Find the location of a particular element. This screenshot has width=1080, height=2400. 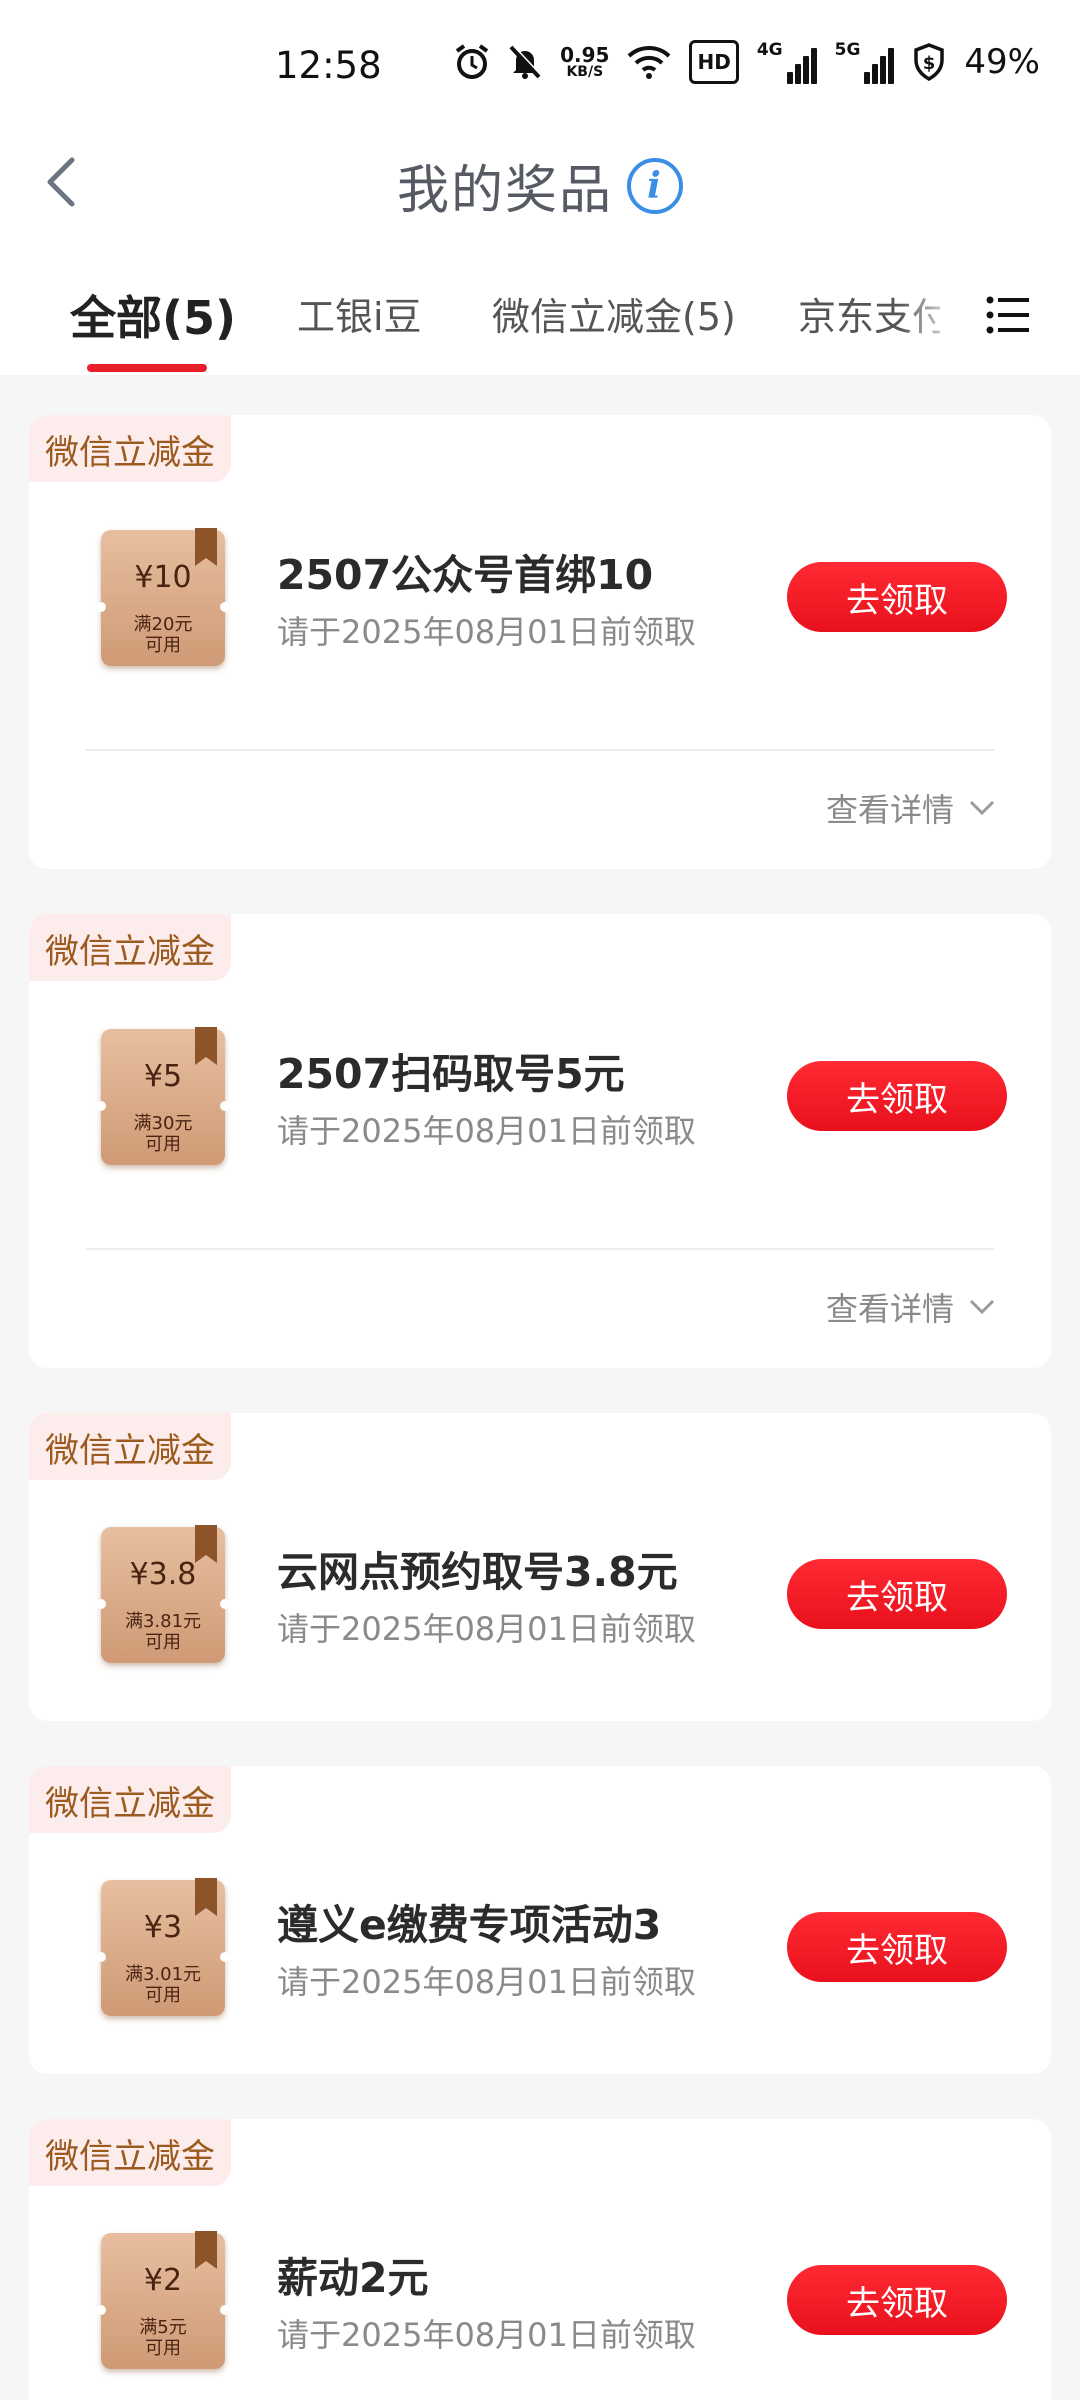

page-title-row: 我的奖品 i is located at coordinates (540, 185).